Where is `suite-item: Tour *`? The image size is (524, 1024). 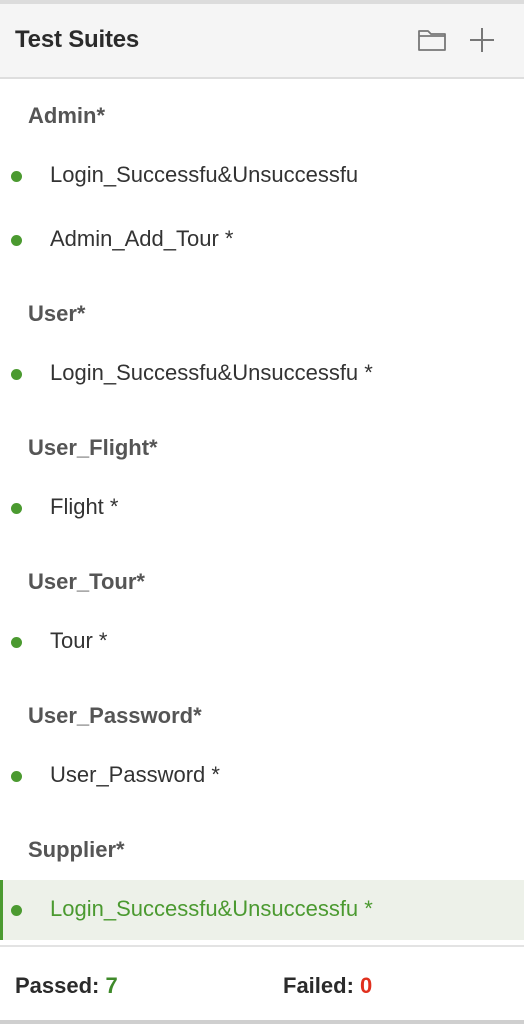
suite-item: Tour * is located at coordinates (262, 642).